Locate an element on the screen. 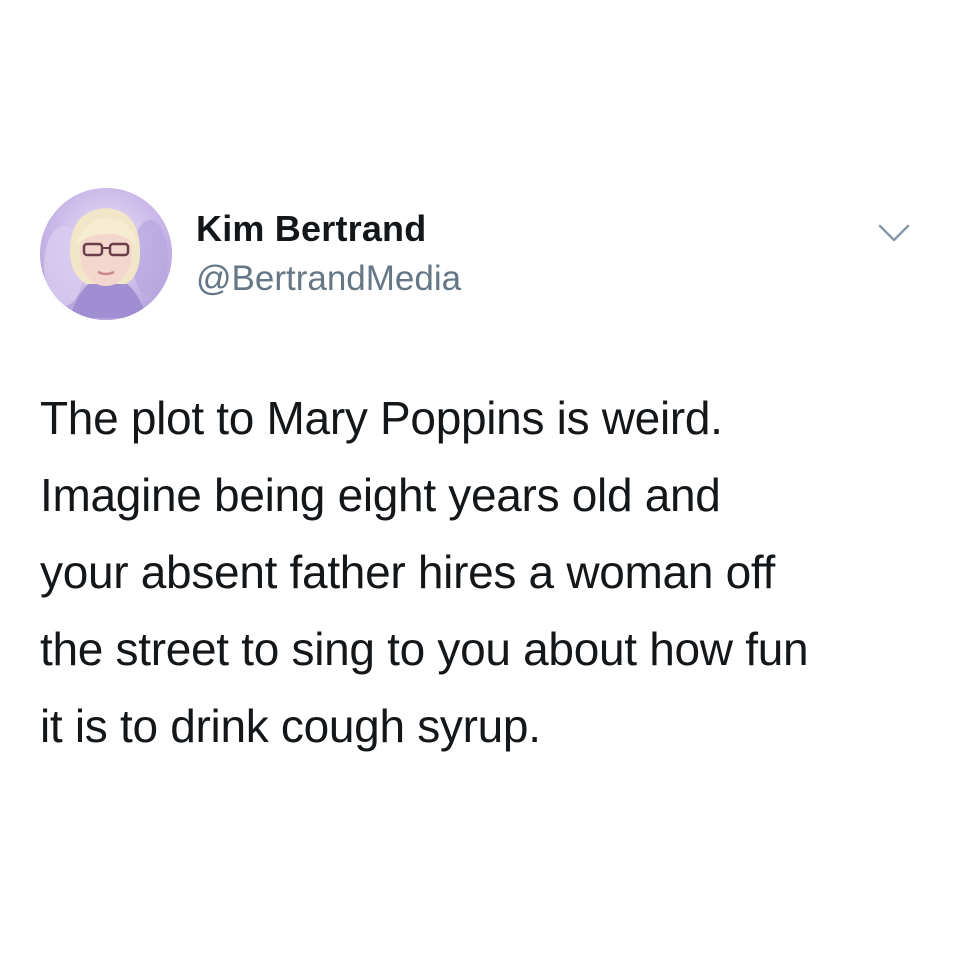  tweet-menu-button is located at coordinates (894, 234).